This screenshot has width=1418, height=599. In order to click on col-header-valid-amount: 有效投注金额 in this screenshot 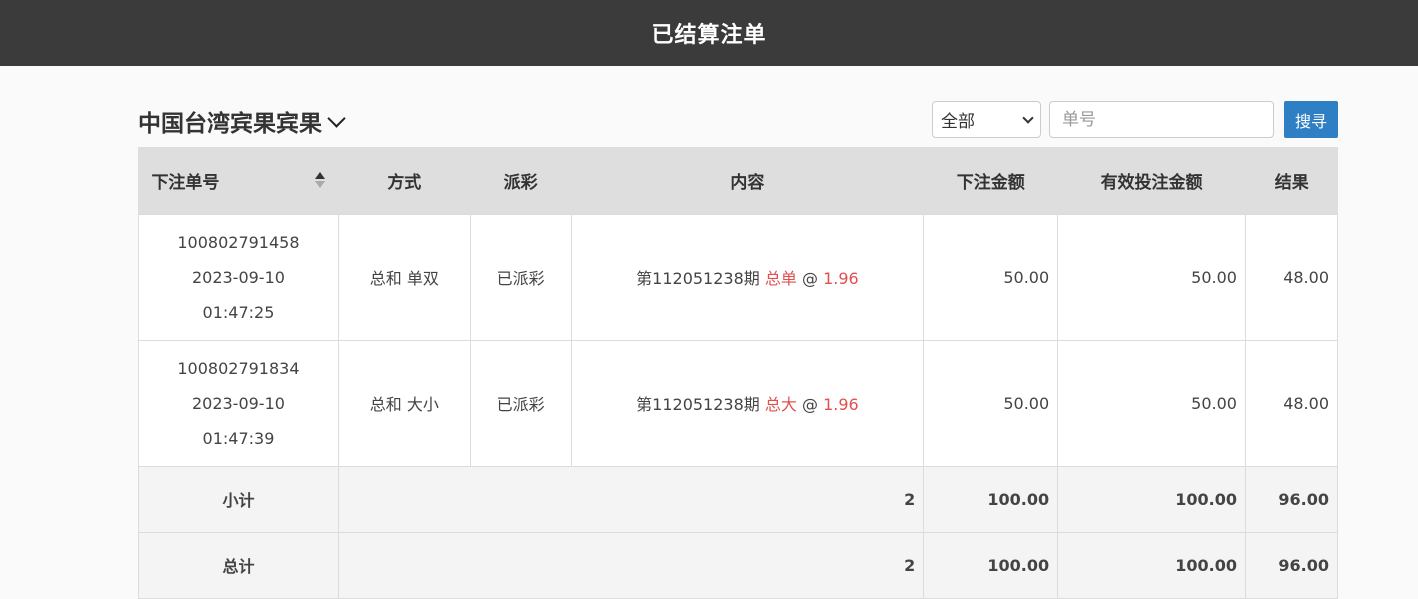, I will do `click(1151, 180)`.